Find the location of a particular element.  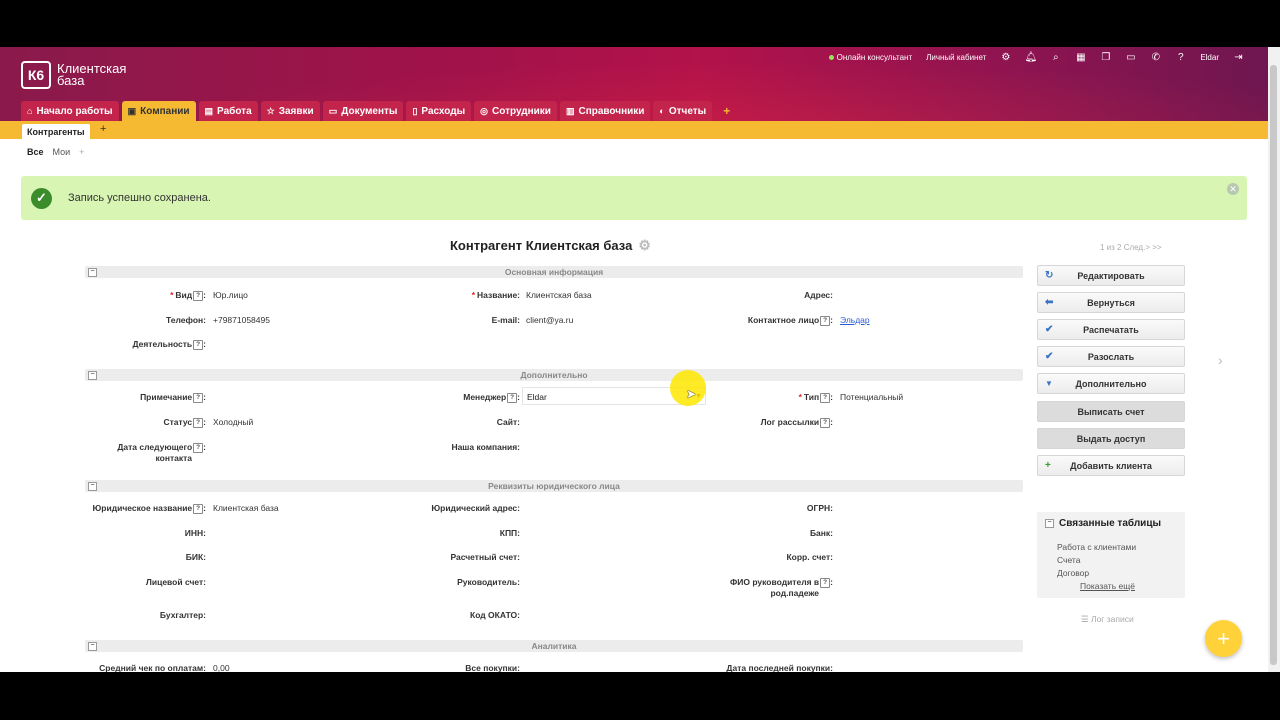

tab-directories: ▥ Справочники is located at coordinates (605, 111).